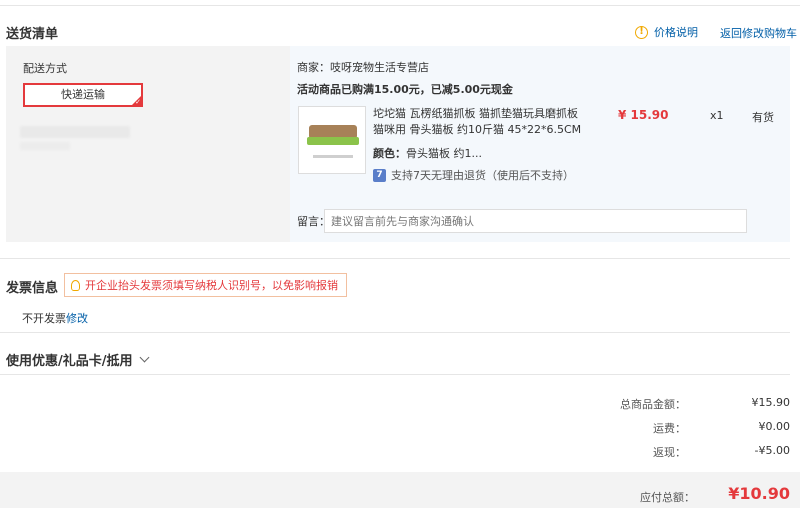 The image size is (800, 508). What do you see at coordinates (211, 285) in the screenshot?
I see `invoice-tip-text: 开企业抬头发票须填写纳税人识别号，以免影响报销` at bounding box center [211, 285].